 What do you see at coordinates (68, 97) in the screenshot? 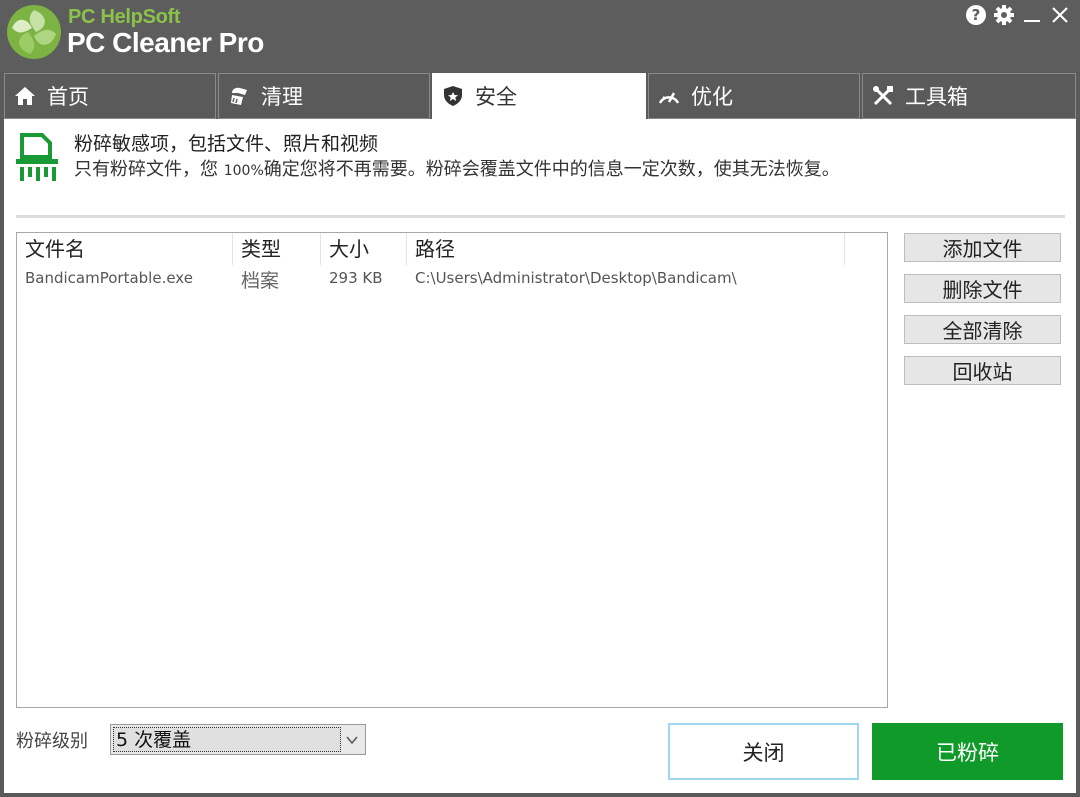
I see `tab-label: 首页` at bounding box center [68, 97].